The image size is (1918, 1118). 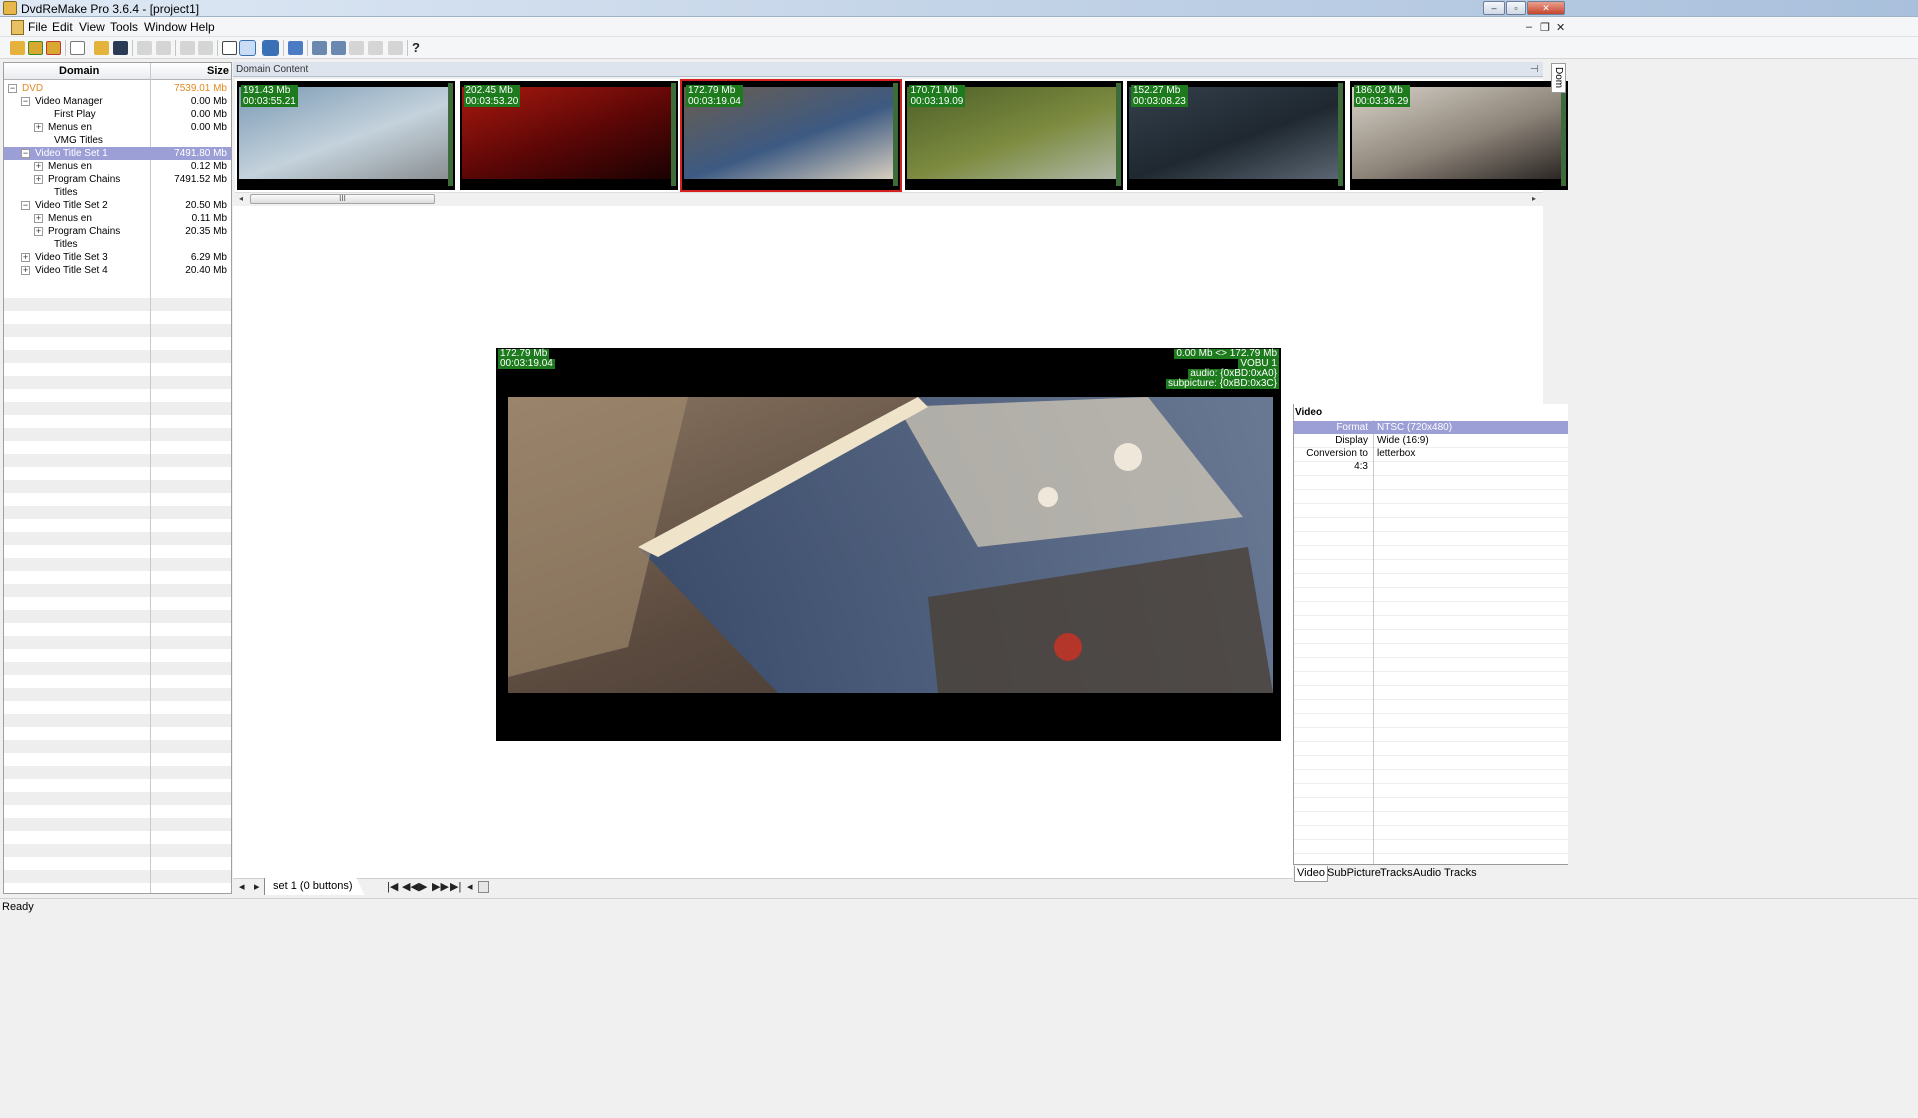 I want to click on navigate-icon, so click(x=295, y=48).